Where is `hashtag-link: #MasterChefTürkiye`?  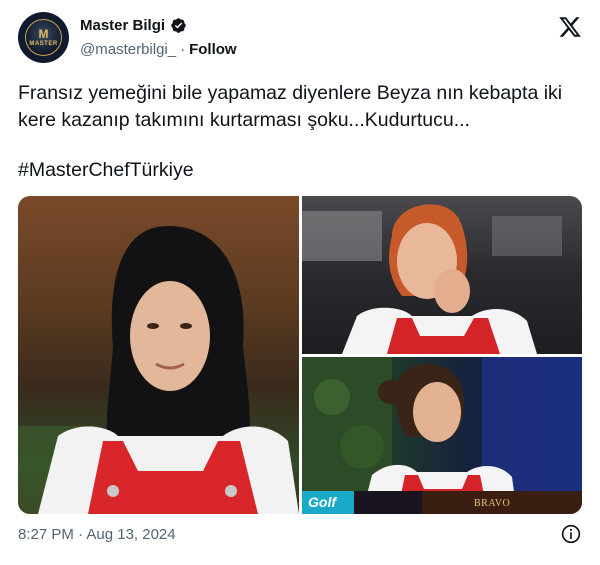 hashtag-link: #MasterChefTürkiye is located at coordinates (106, 170).